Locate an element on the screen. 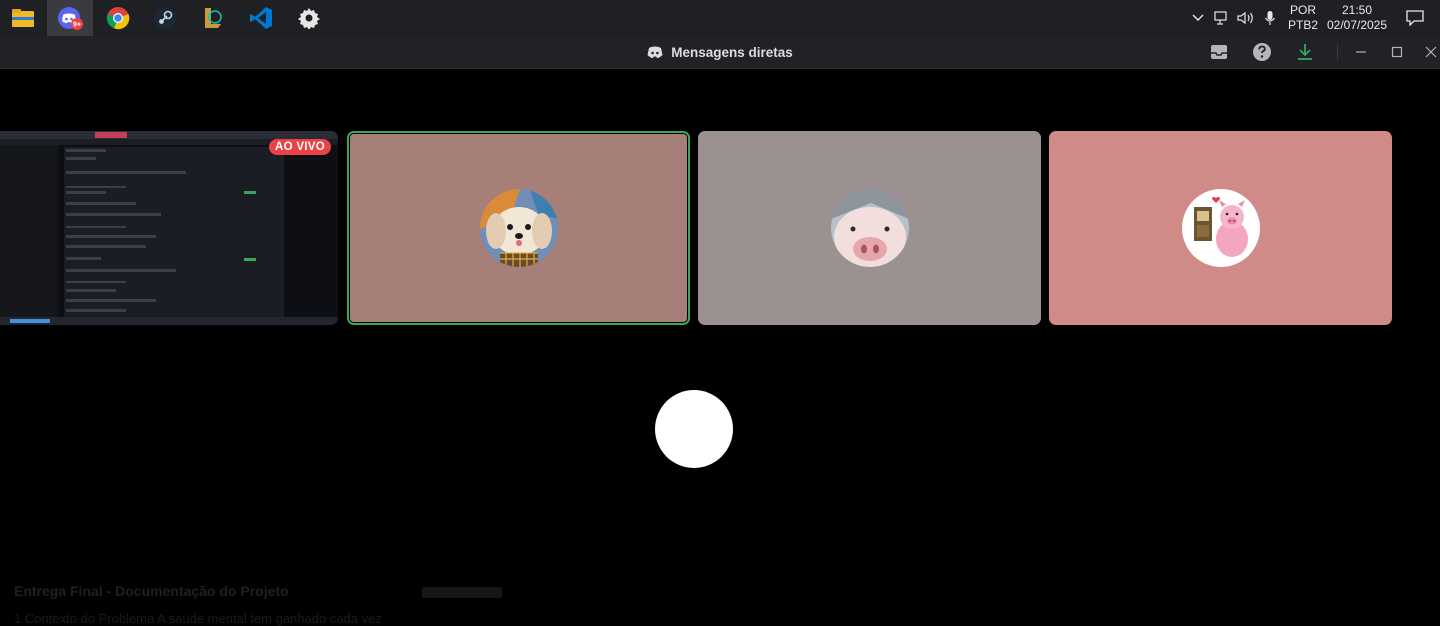 Image resolution: width=1440 pixels, height=626 pixels. steam-icon is located at coordinates (165, 18).